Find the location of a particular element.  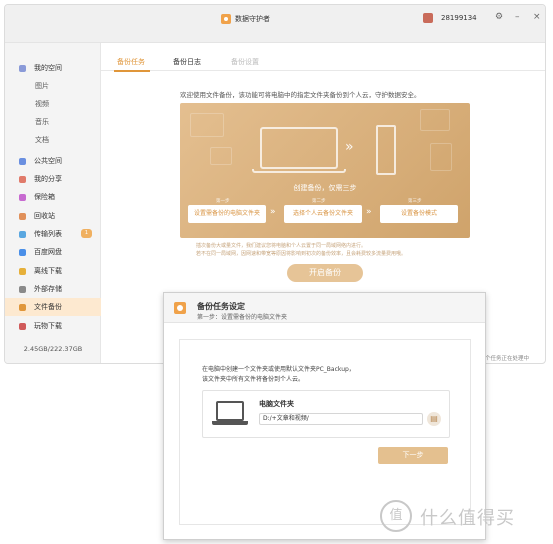

sidebar-item-public-space: 公共空间 is located at coordinates (53, 161).